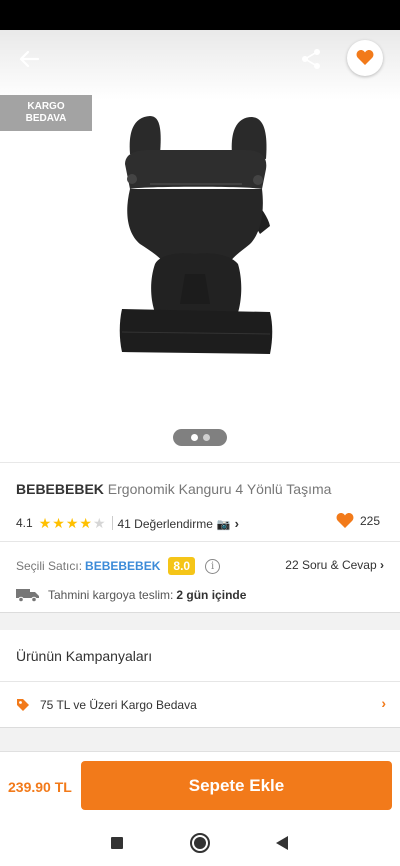 This screenshot has height=866, width=400. What do you see at coordinates (117, 843) in the screenshot?
I see `square-icon` at bounding box center [117, 843].